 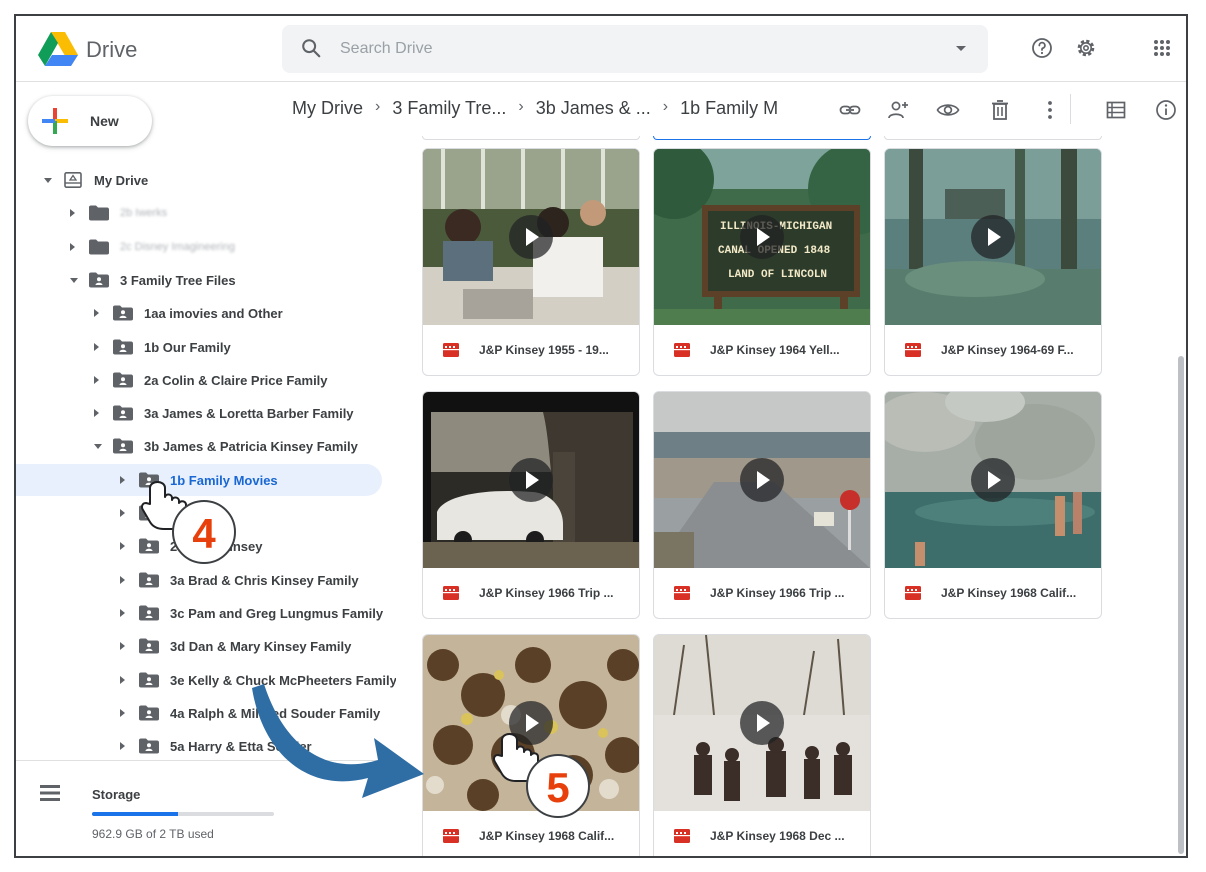 I want to click on step-callout-5: 5, so click(x=558, y=786).